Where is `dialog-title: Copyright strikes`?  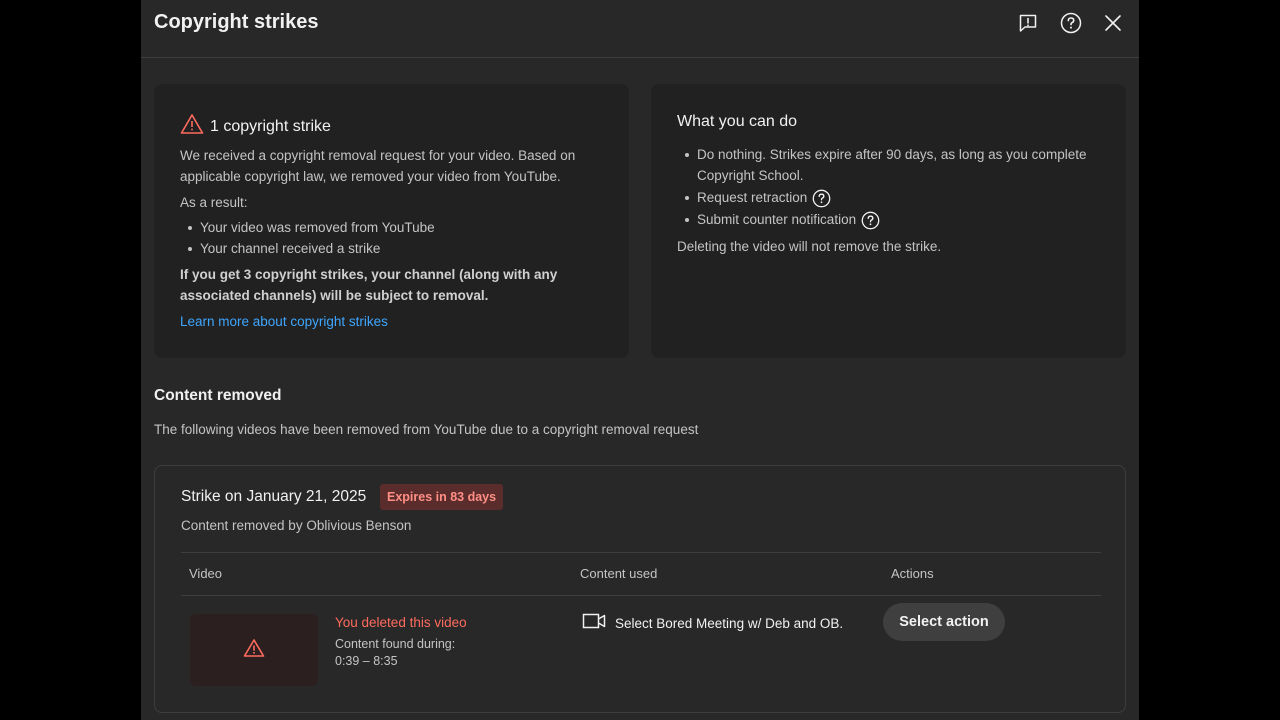 dialog-title: Copyright strikes is located at coordinates (236, 22).